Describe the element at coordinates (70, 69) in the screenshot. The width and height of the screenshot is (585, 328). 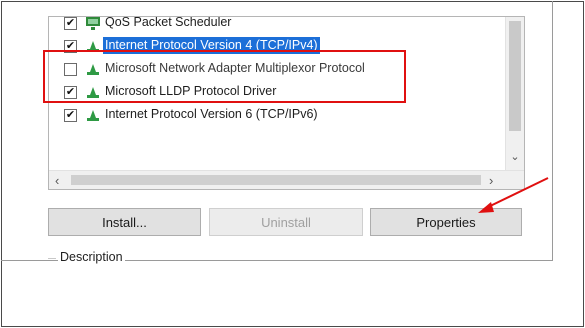
I see `checkbox` at that location.